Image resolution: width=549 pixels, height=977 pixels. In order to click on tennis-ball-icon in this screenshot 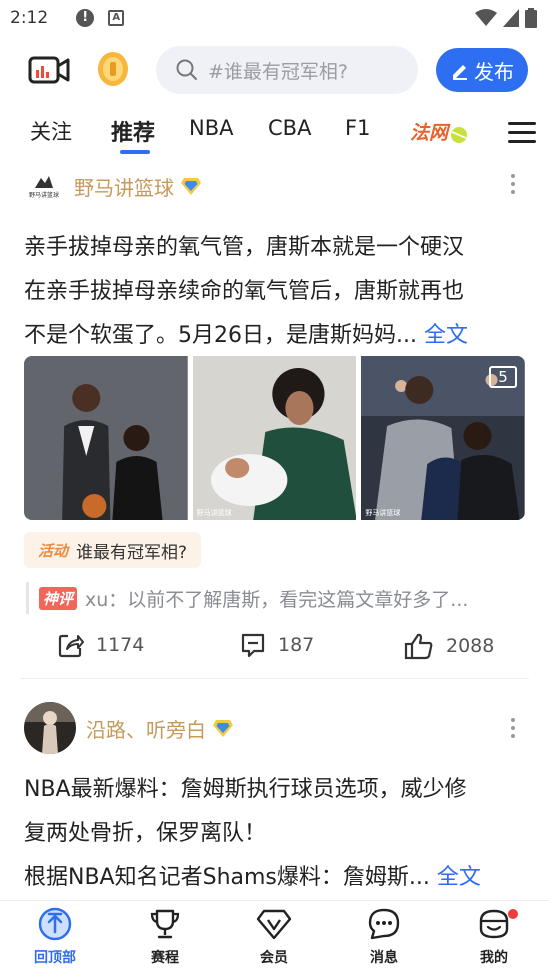, I will do `click(459, 135)`.